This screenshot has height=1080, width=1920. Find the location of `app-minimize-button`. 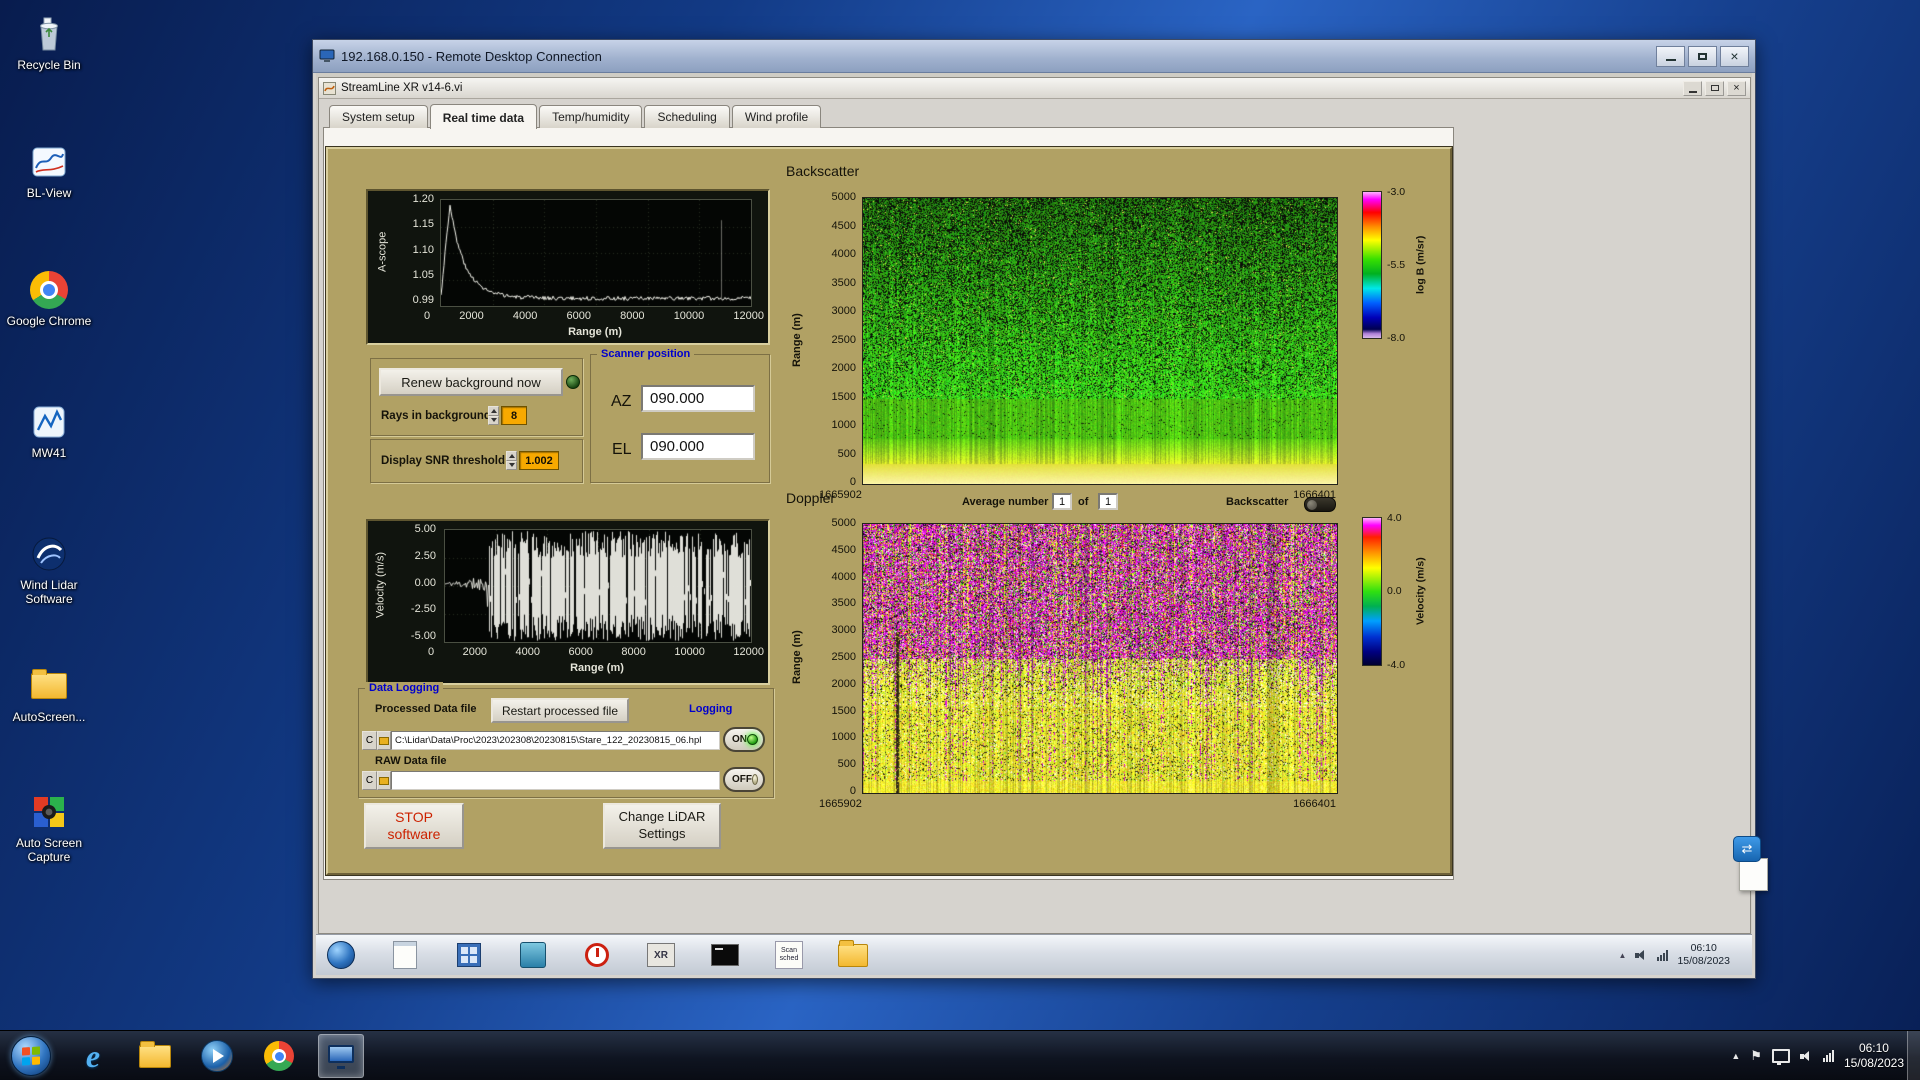

app-minimize-button is located at coordinates (1692, 88).